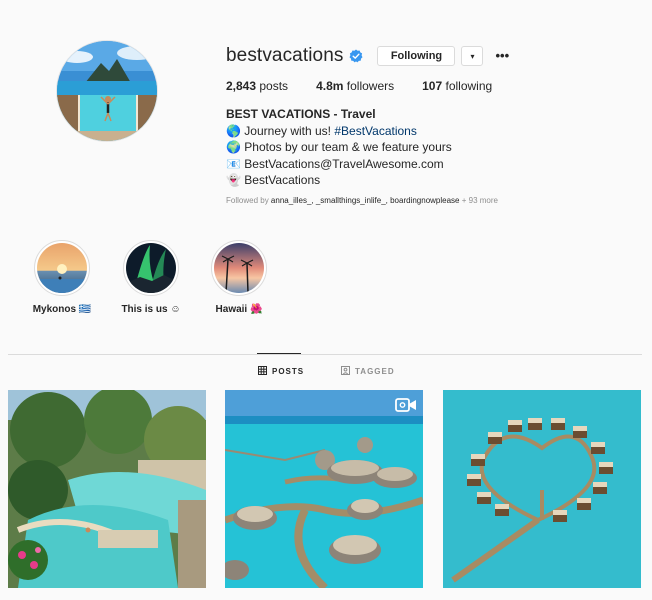 The height and width of the screenshot is (600, 652). I want to click on chevron-down-icon: ▾, so click(472, 56).